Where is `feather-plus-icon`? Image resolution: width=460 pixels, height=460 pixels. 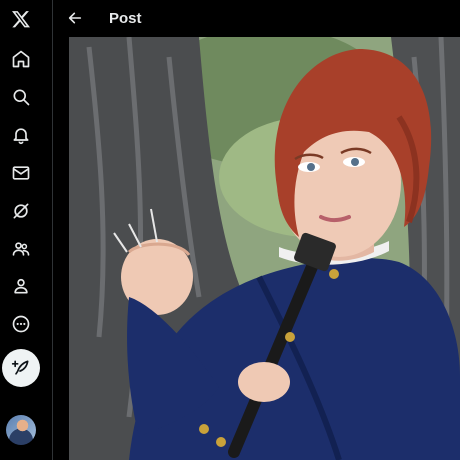 feather-plus-icon is located at coordinates (21, 368).